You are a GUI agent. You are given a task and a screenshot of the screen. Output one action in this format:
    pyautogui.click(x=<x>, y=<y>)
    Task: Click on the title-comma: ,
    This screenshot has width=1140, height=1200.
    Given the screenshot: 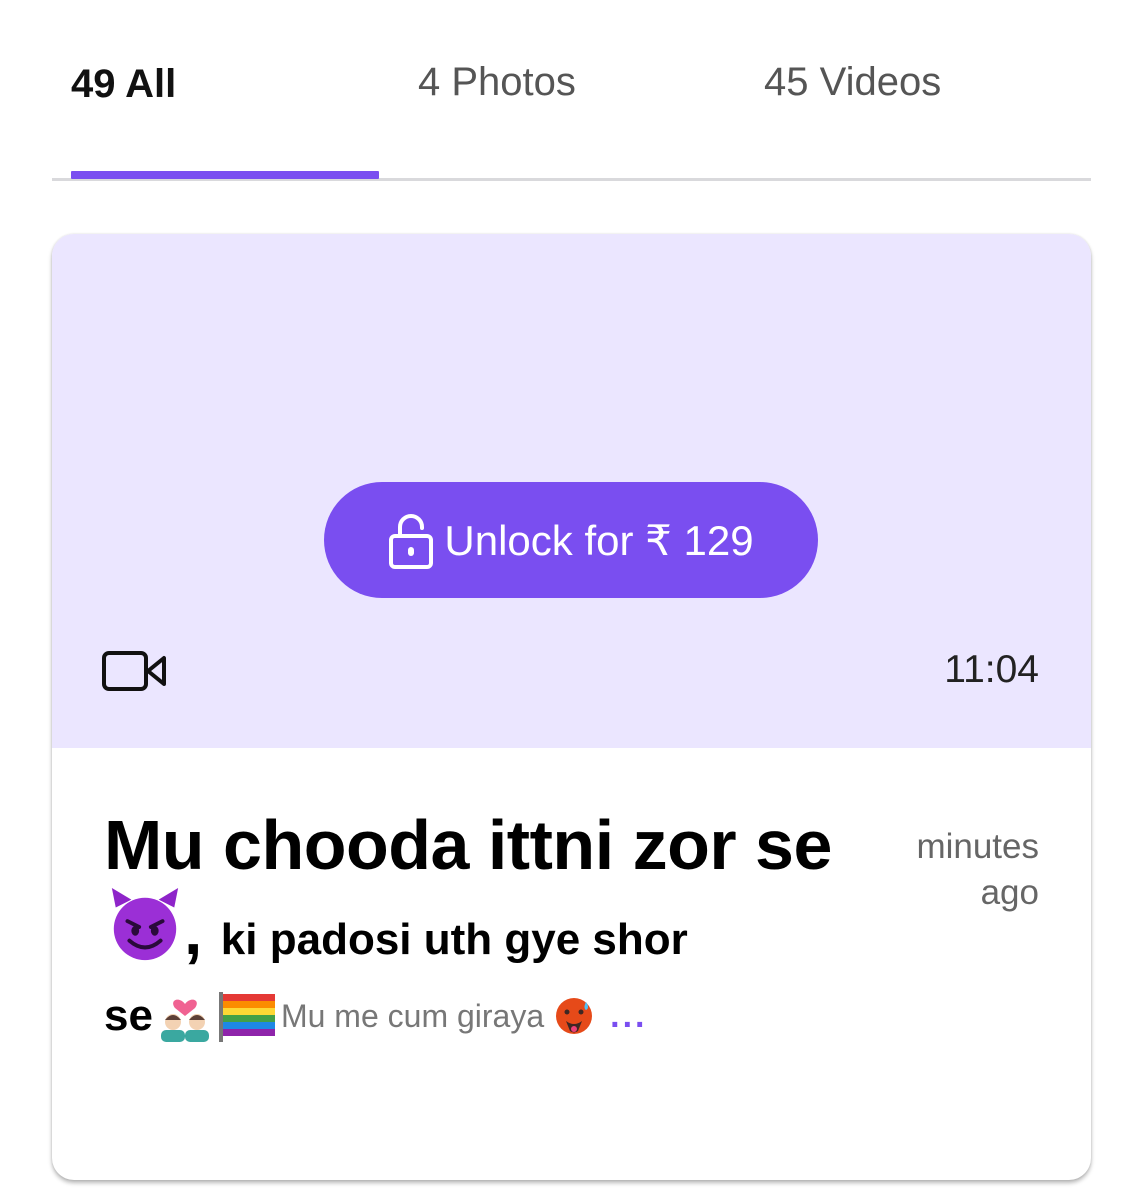 What is the action you would take?
    pyautogui.click(x=193, y=931)
    